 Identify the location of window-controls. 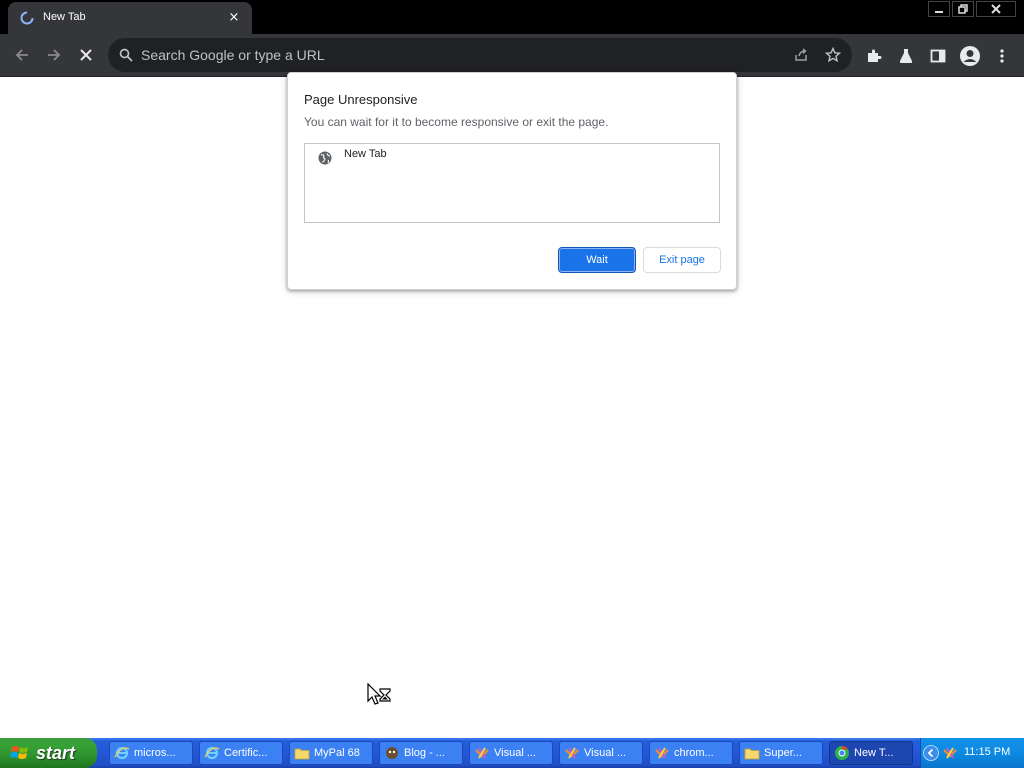
(972, 9).